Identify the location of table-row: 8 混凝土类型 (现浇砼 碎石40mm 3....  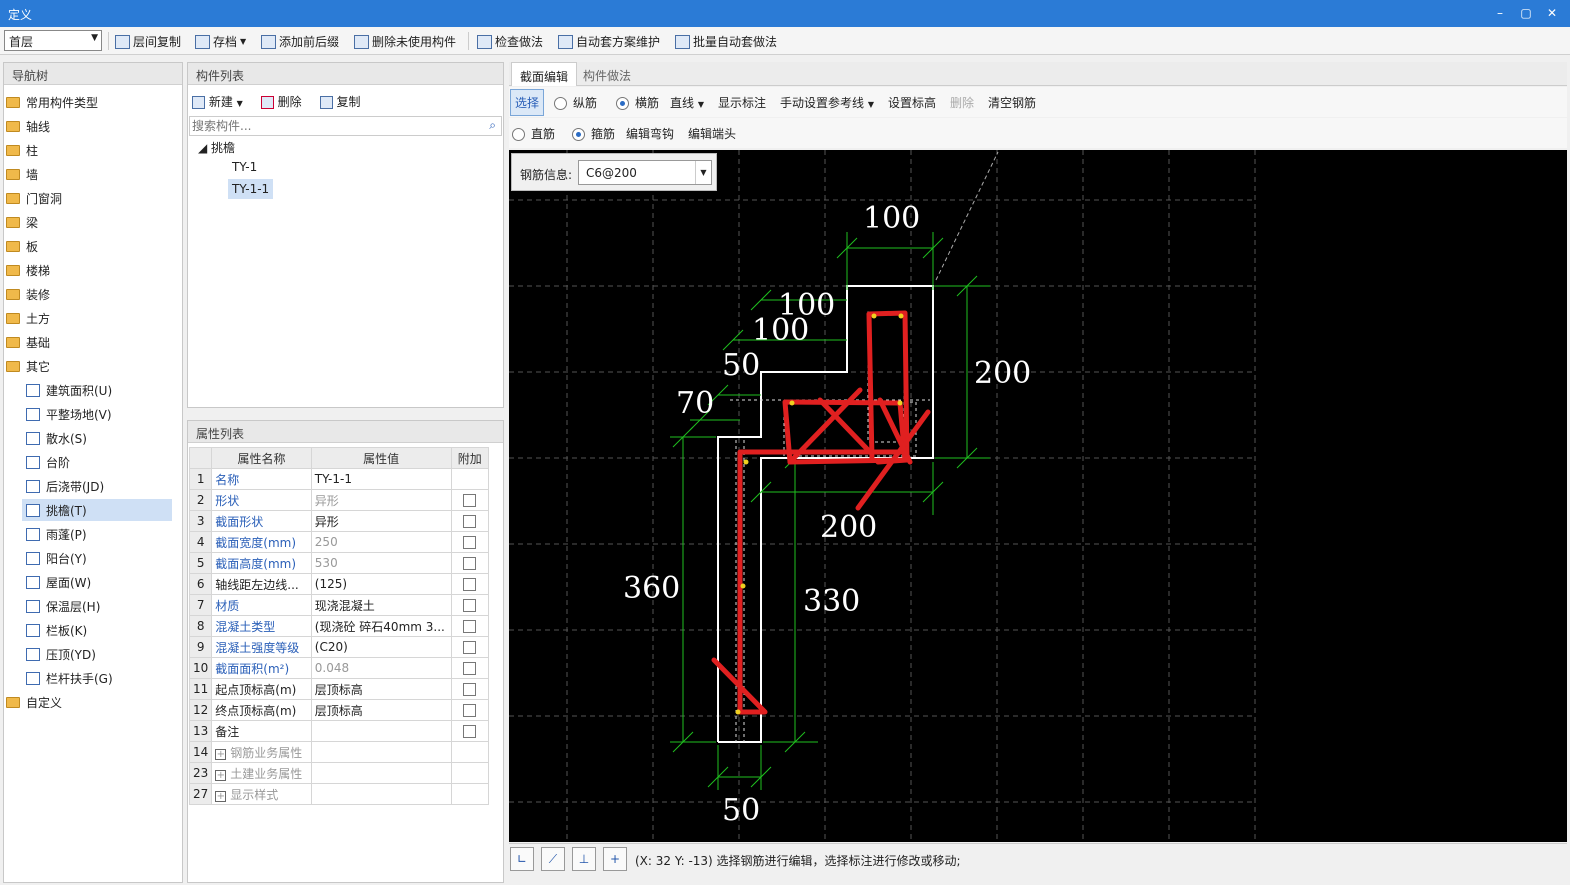
(339, 626).